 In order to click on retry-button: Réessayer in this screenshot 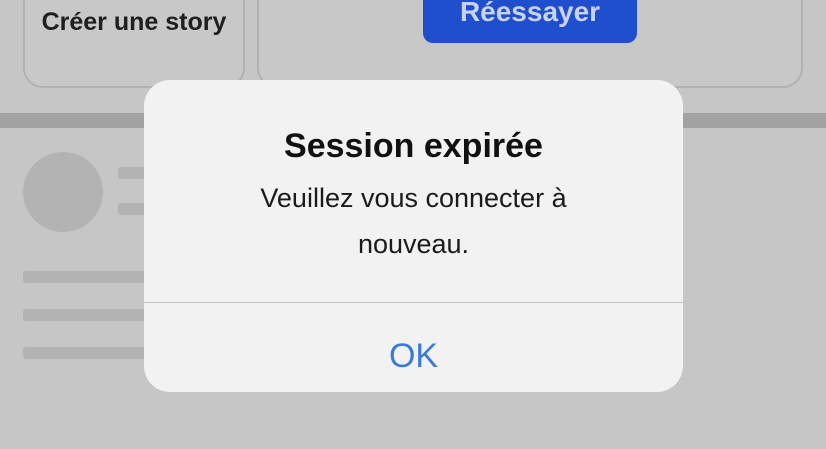, I will do `click(530, 21)`.